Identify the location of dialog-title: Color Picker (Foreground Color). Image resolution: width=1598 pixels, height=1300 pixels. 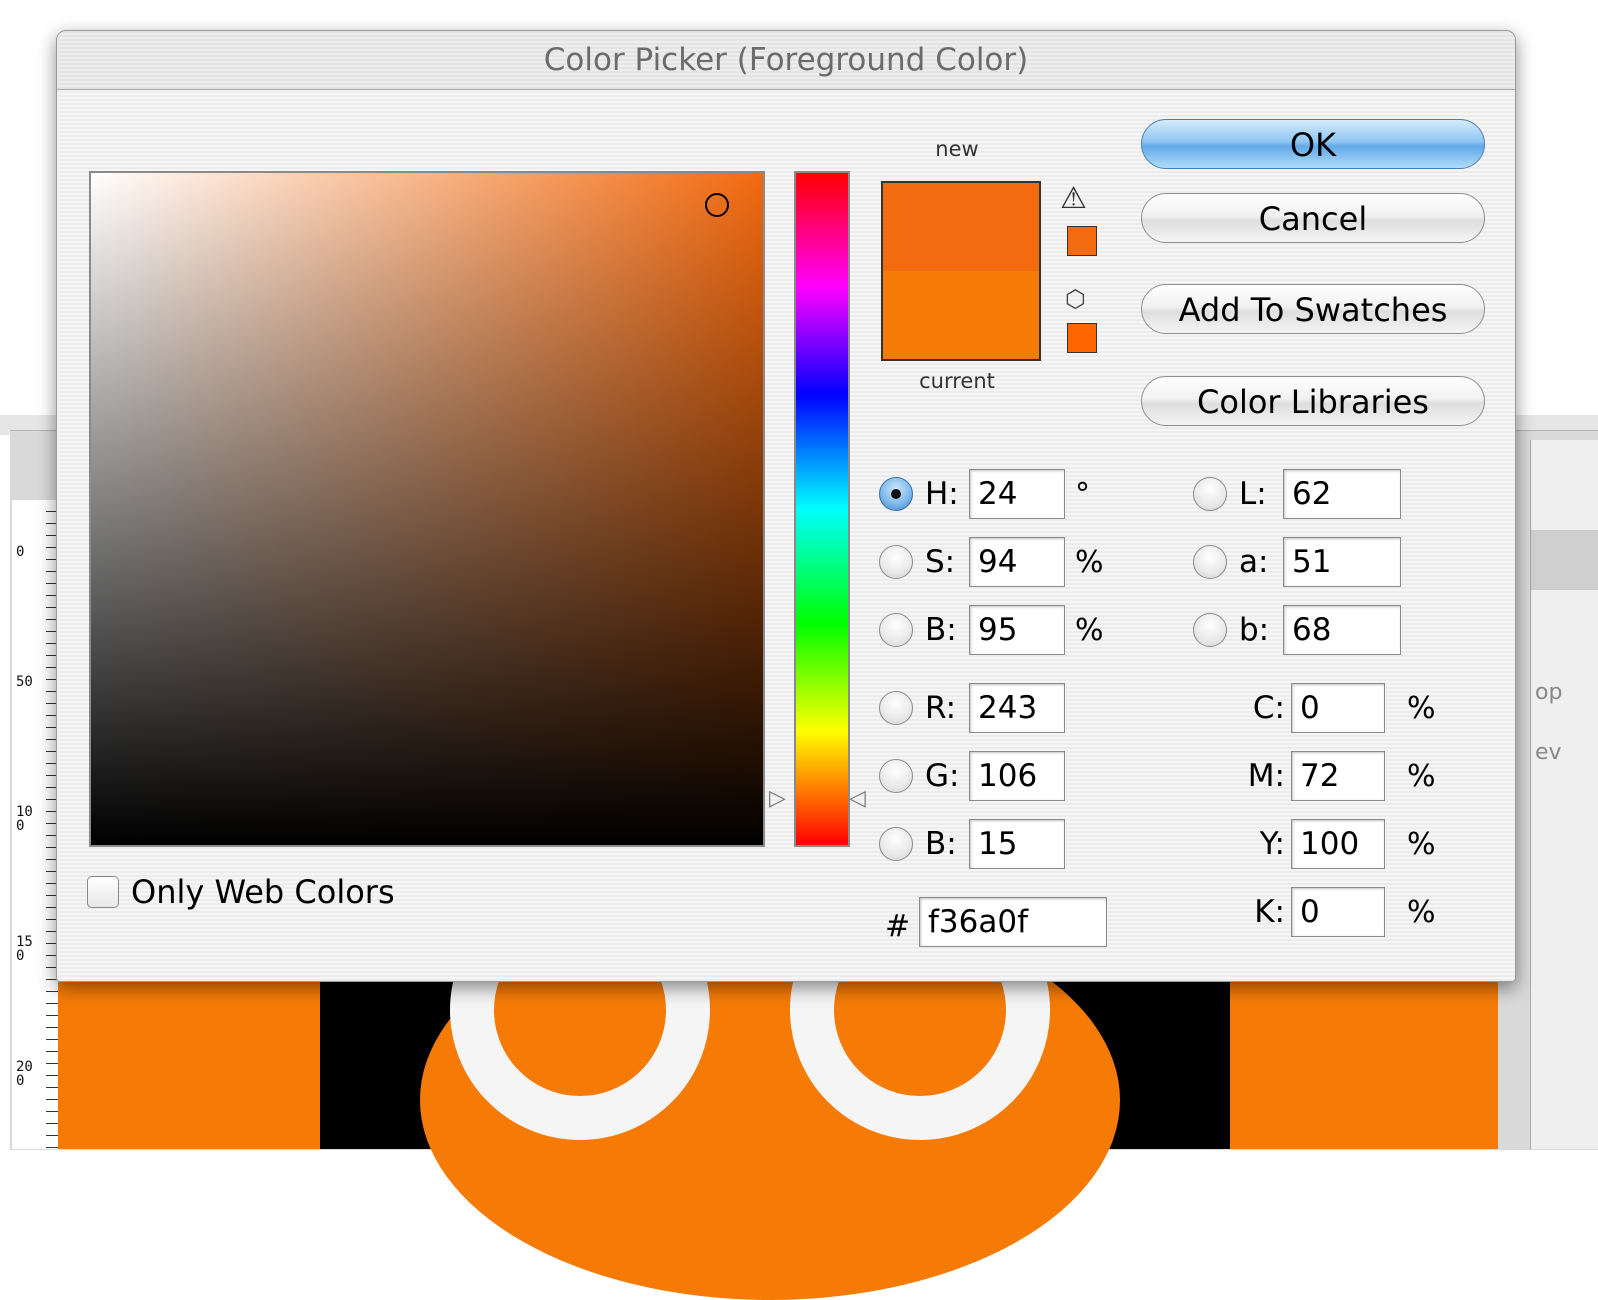
(786, 60).